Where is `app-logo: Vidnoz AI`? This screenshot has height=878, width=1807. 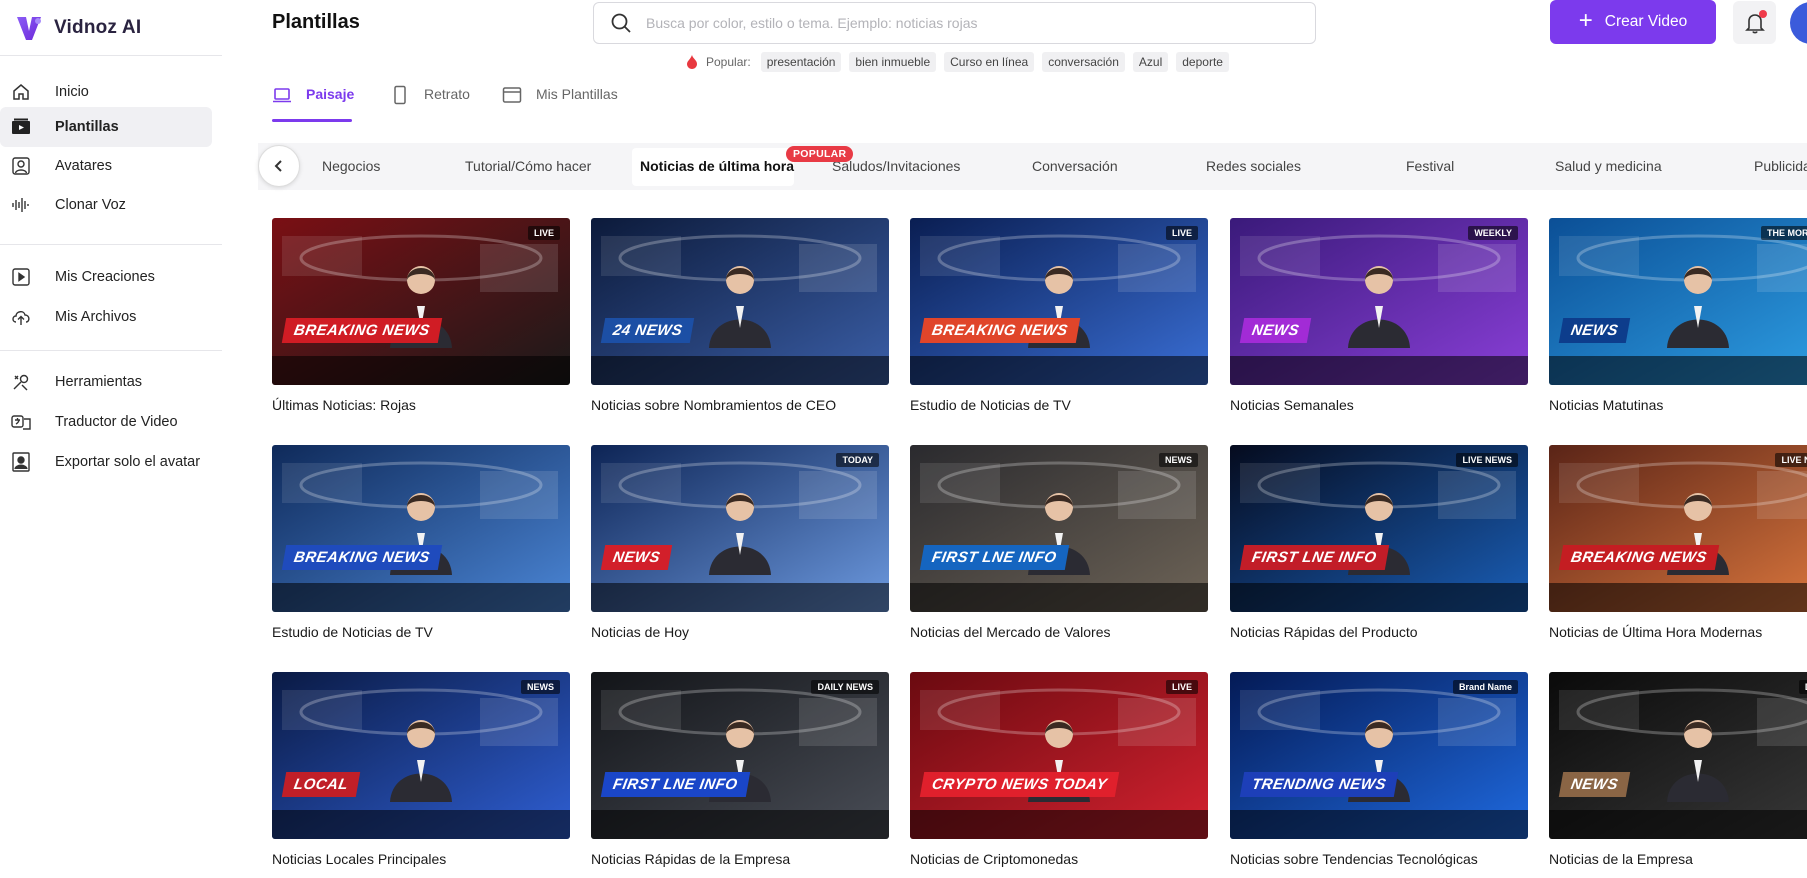
app-logo: Vidnoz AI is located at coordinates (77, 28).